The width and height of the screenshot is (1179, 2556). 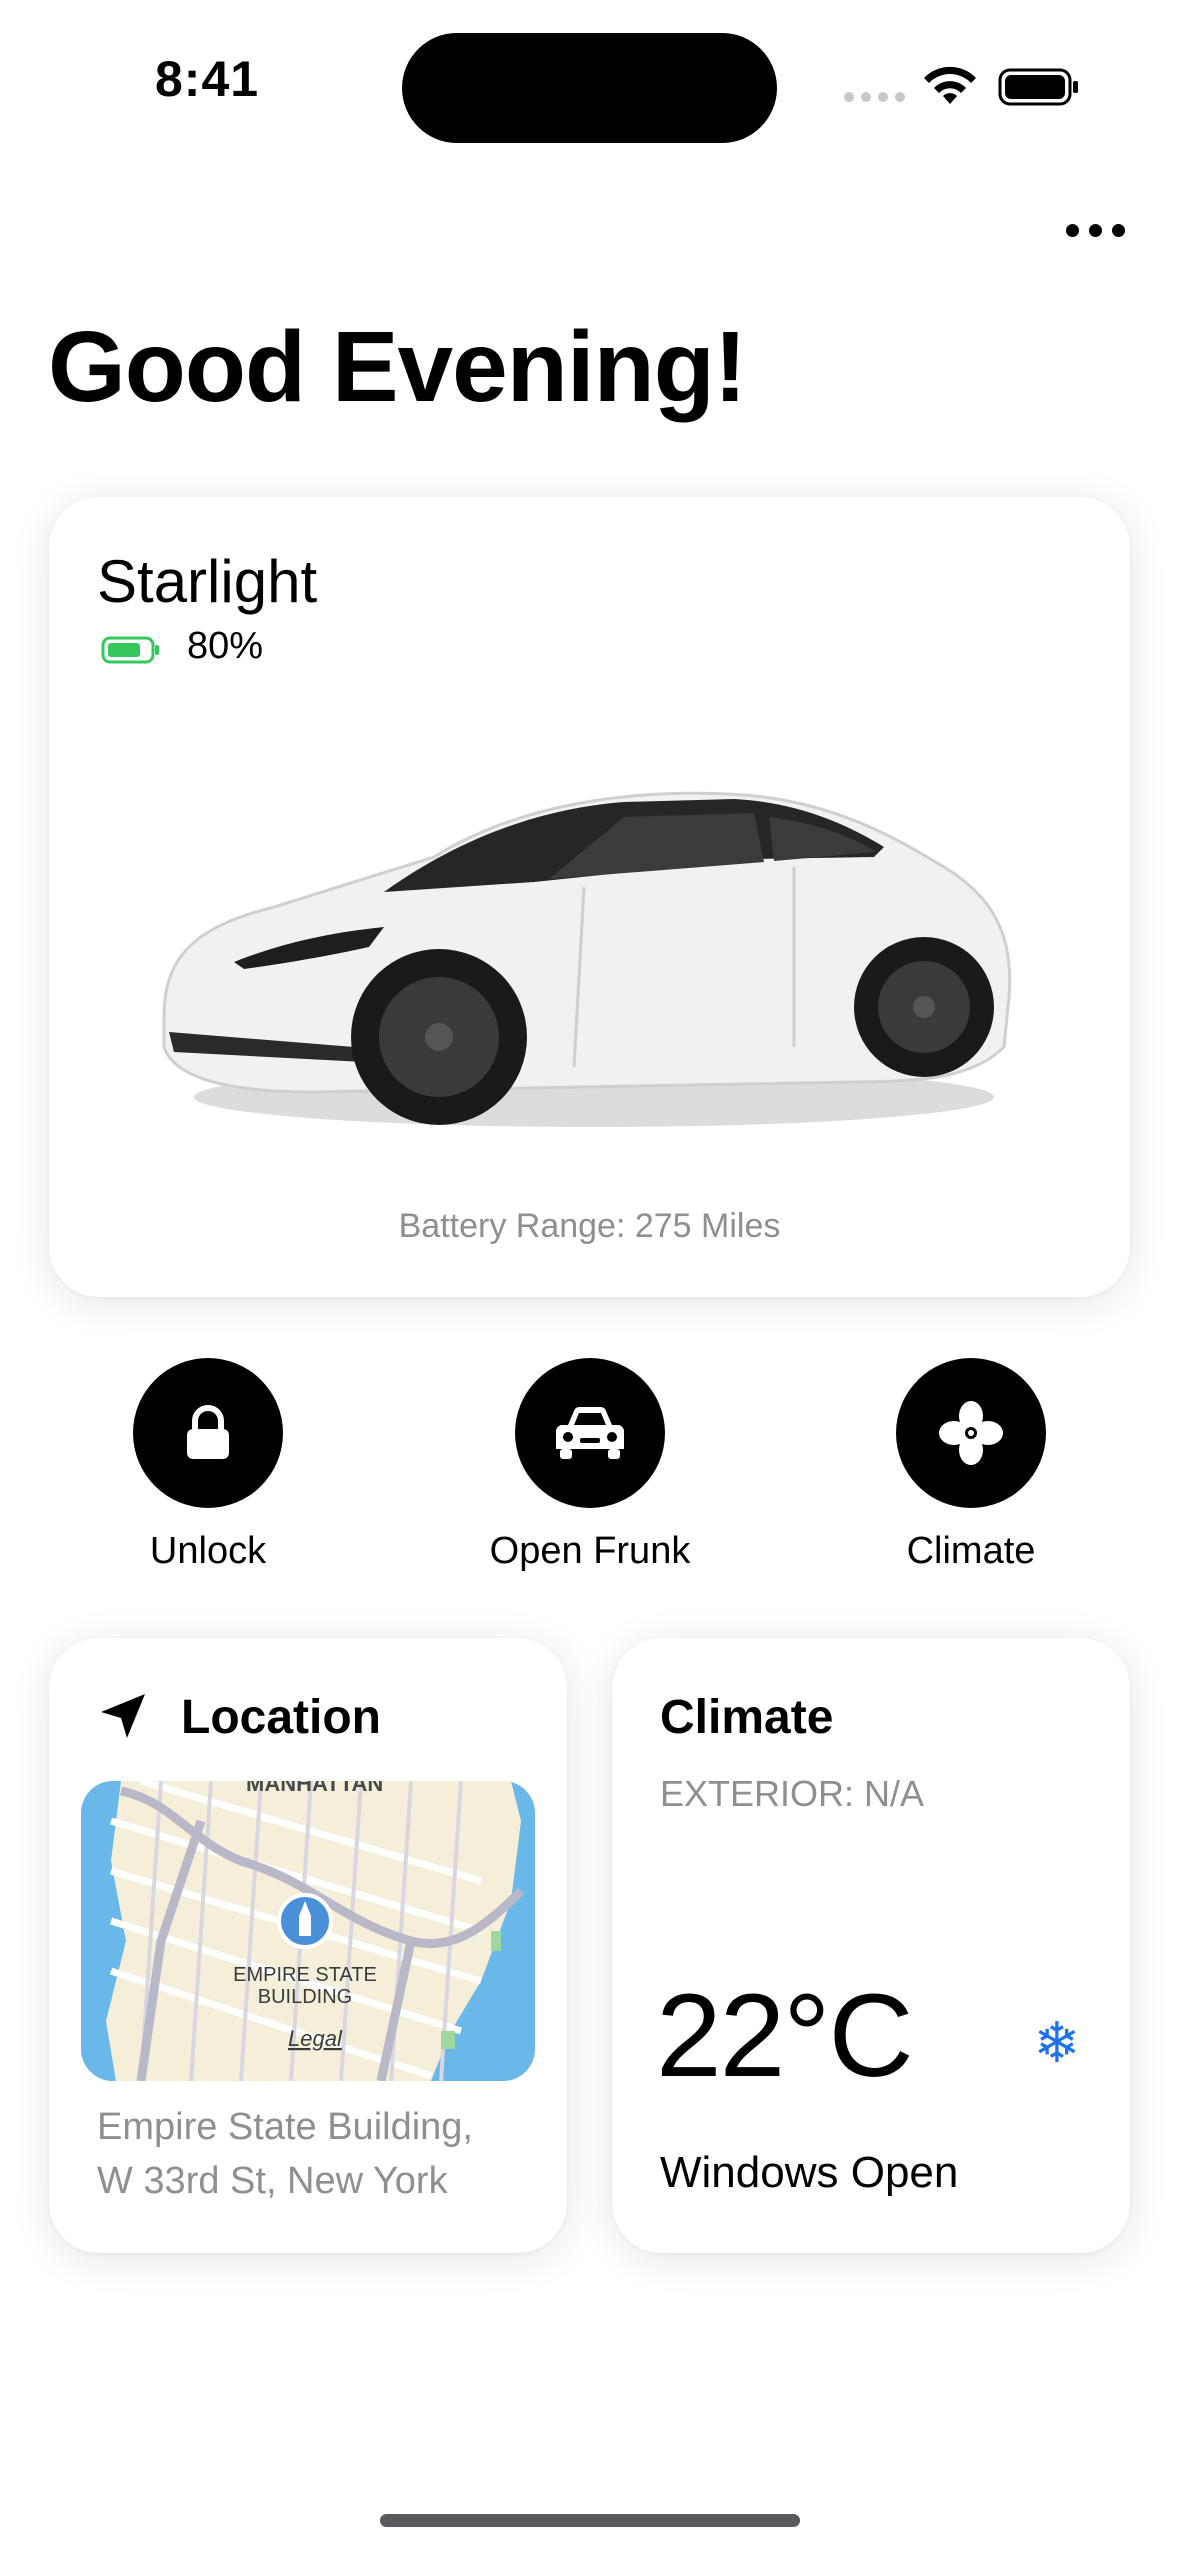 What do you see at coordinates (130, 650) in the screenshot?
I see `battery-icon` at bounding box center [130, 650].